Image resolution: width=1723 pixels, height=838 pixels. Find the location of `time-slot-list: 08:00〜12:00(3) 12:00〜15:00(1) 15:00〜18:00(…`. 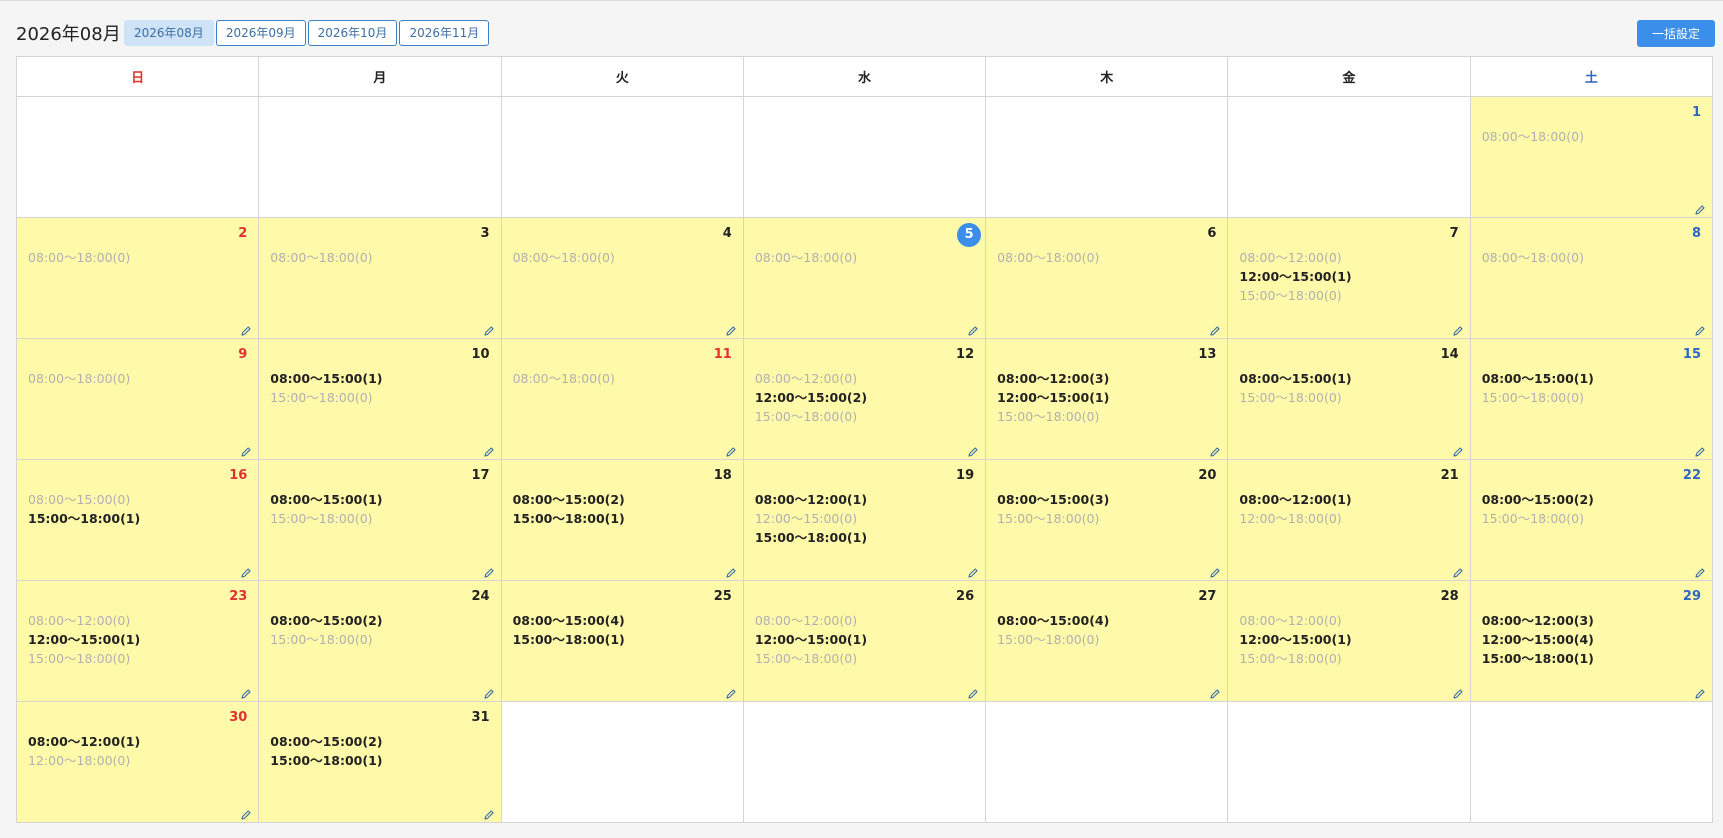

time-slot-list: 08:00〜12:00(3) 12:00〜15:00(1) 15:00〜18:00(… is located at coordinates (1053, 397).